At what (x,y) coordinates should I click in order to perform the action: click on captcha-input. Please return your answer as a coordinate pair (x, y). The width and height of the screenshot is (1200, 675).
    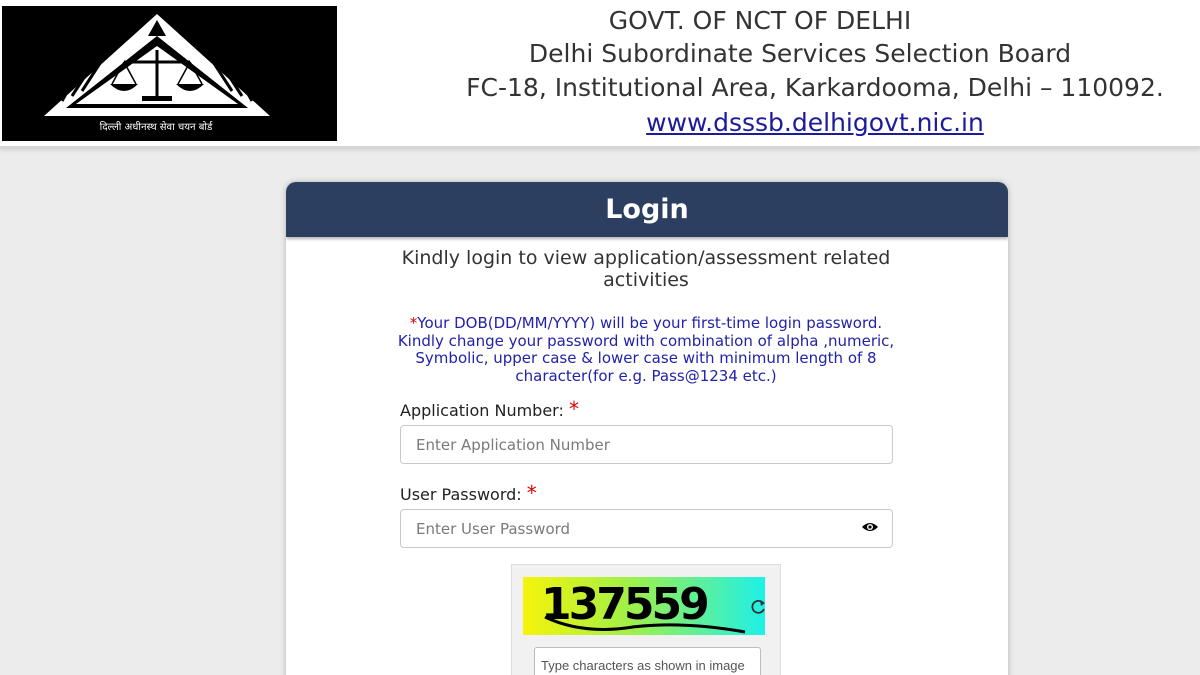
    Looking at the image, I should click on (647, 661).